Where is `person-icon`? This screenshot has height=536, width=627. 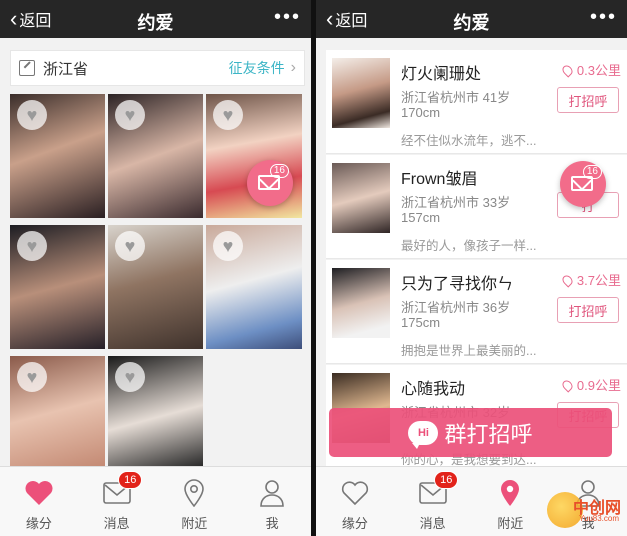
person-icon is located at coordinates (272, 493).